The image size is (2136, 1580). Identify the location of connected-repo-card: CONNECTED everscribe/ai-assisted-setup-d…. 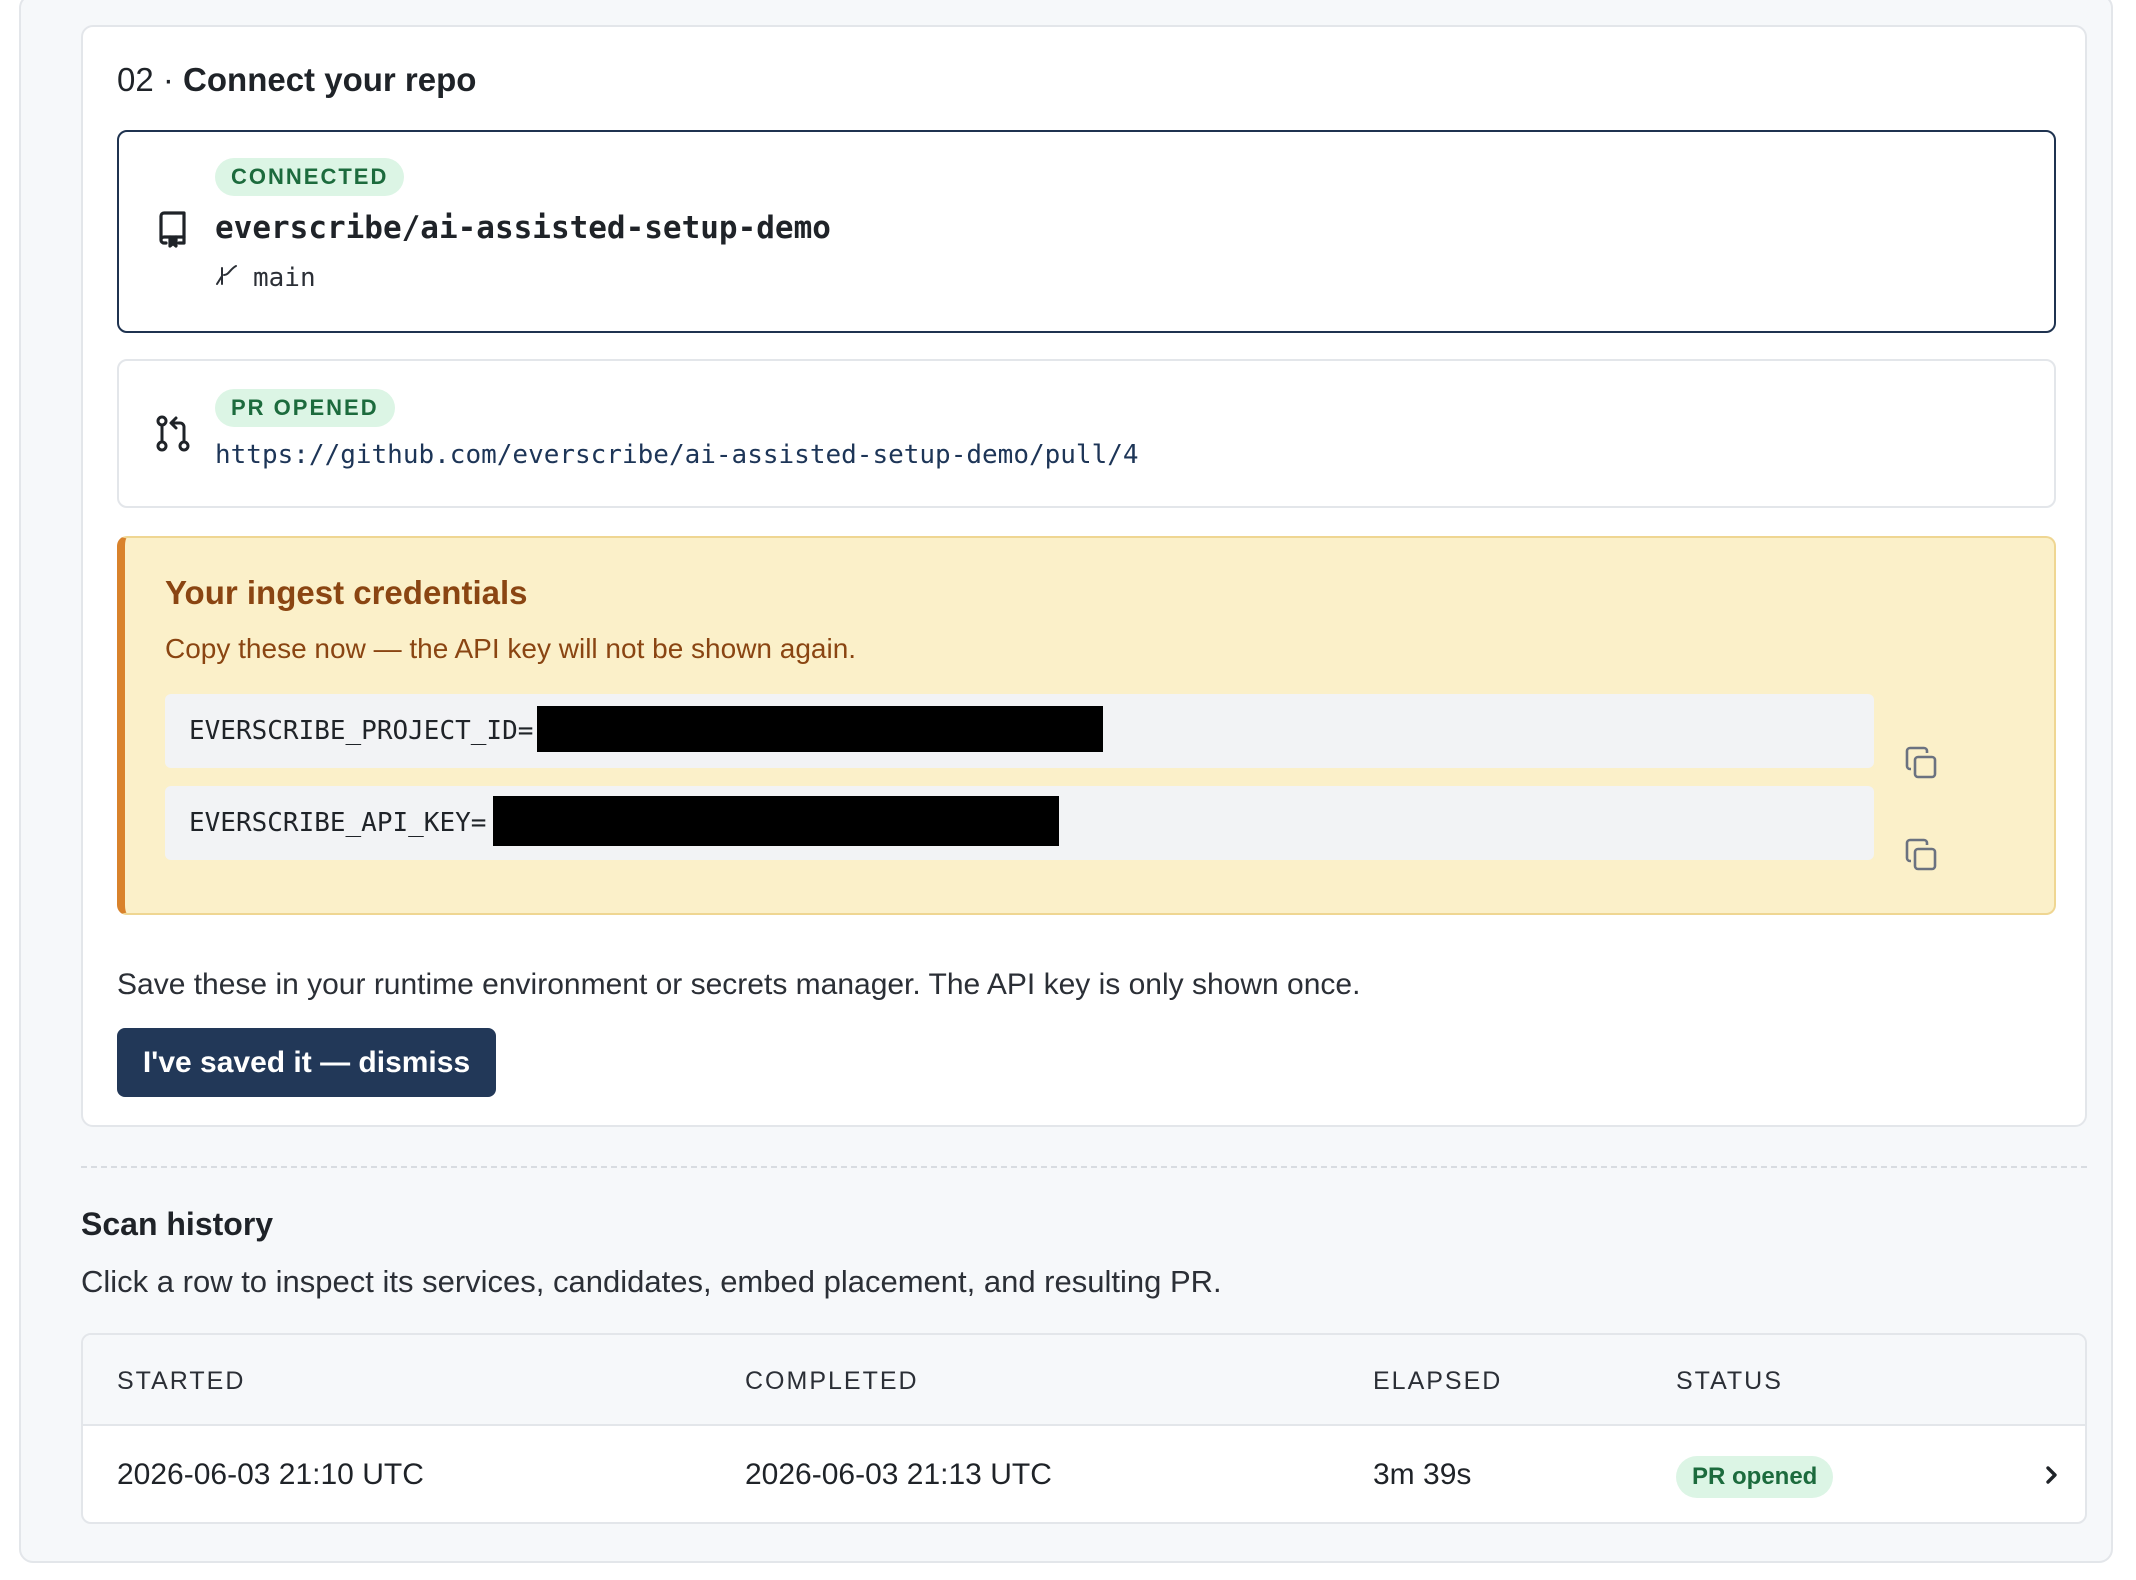
(1086, 231).